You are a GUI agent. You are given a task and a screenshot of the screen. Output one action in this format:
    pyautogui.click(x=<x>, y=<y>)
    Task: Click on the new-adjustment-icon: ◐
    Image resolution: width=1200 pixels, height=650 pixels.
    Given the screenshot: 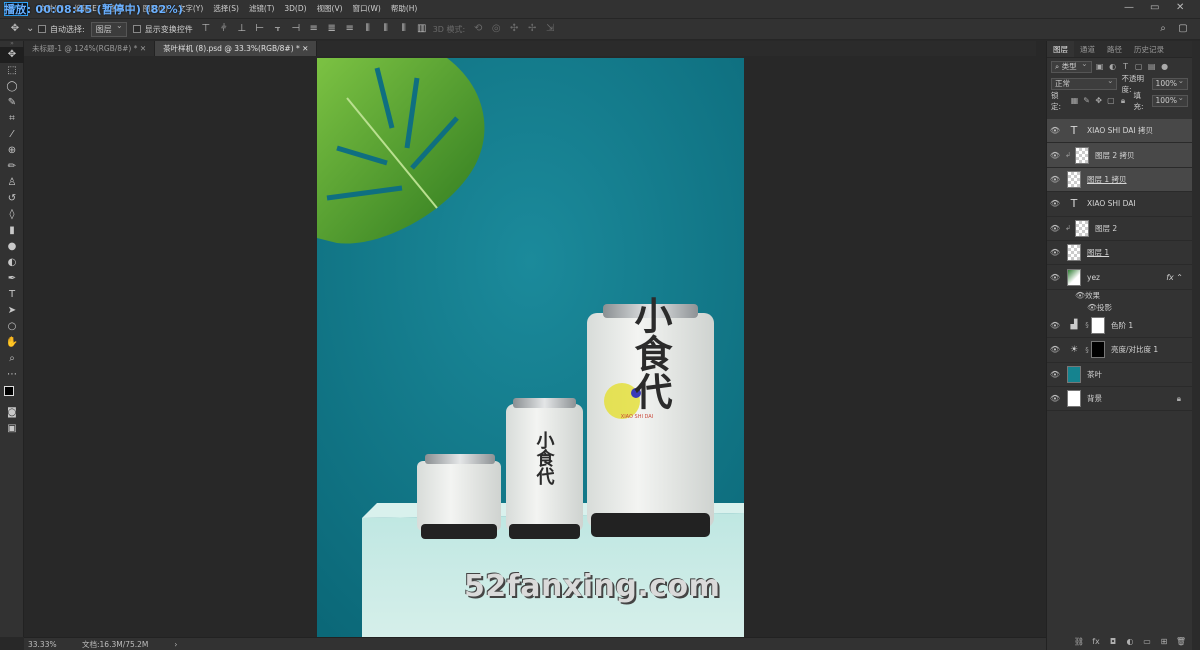 What is the action you would take?
    pyautogui.click(x=1130, y=642)
    